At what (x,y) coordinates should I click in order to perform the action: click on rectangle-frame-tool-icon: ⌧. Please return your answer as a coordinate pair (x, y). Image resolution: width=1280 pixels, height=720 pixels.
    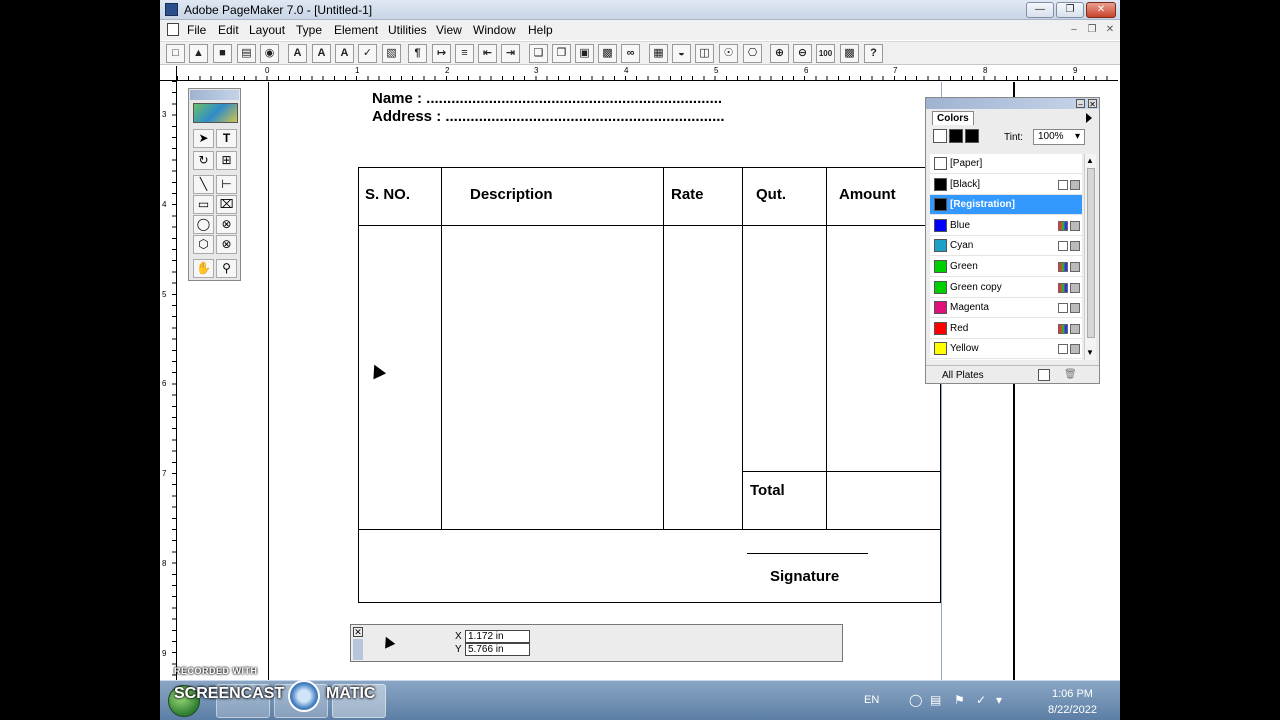
    Looking at the image, I should click on (226, 204).